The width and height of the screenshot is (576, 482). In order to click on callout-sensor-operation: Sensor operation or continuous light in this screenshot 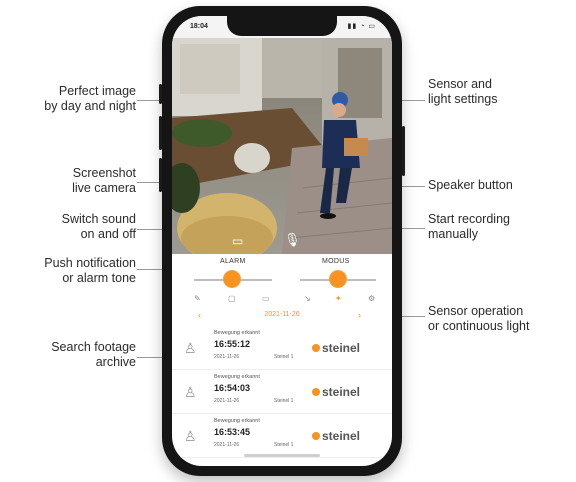, I will do `click(479, 318)`.